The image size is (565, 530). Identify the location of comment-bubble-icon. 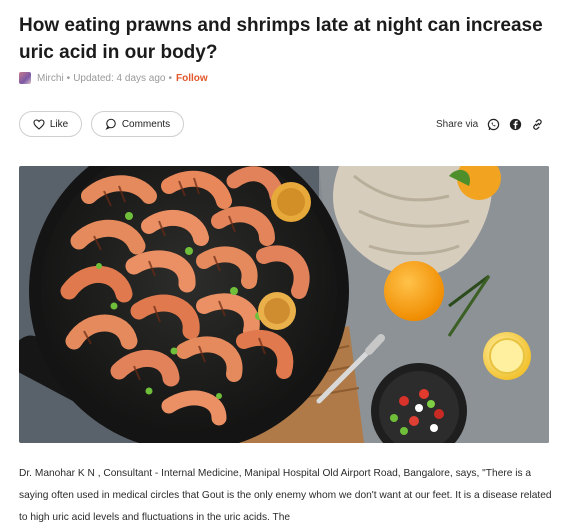
(110, 124).